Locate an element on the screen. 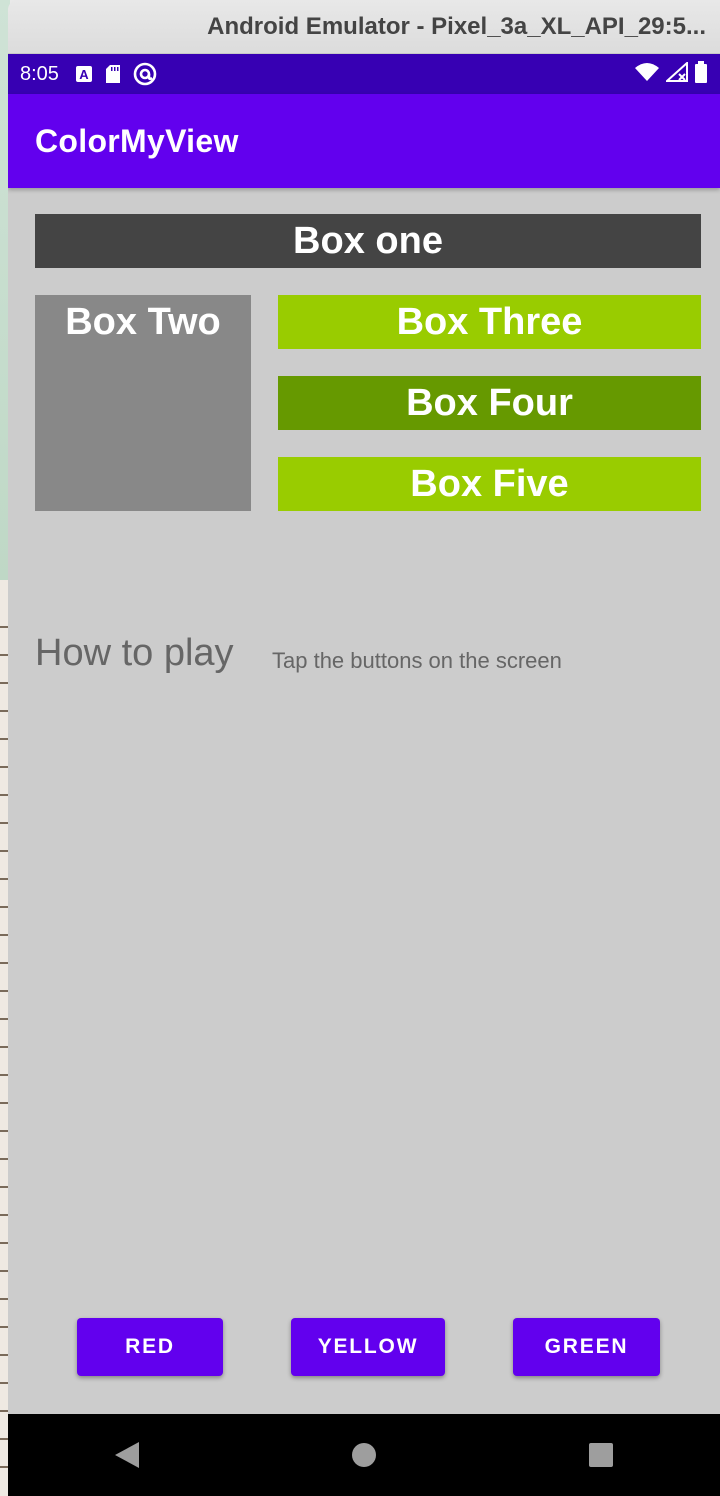  signal-icon is located at coordinates (676, 73).